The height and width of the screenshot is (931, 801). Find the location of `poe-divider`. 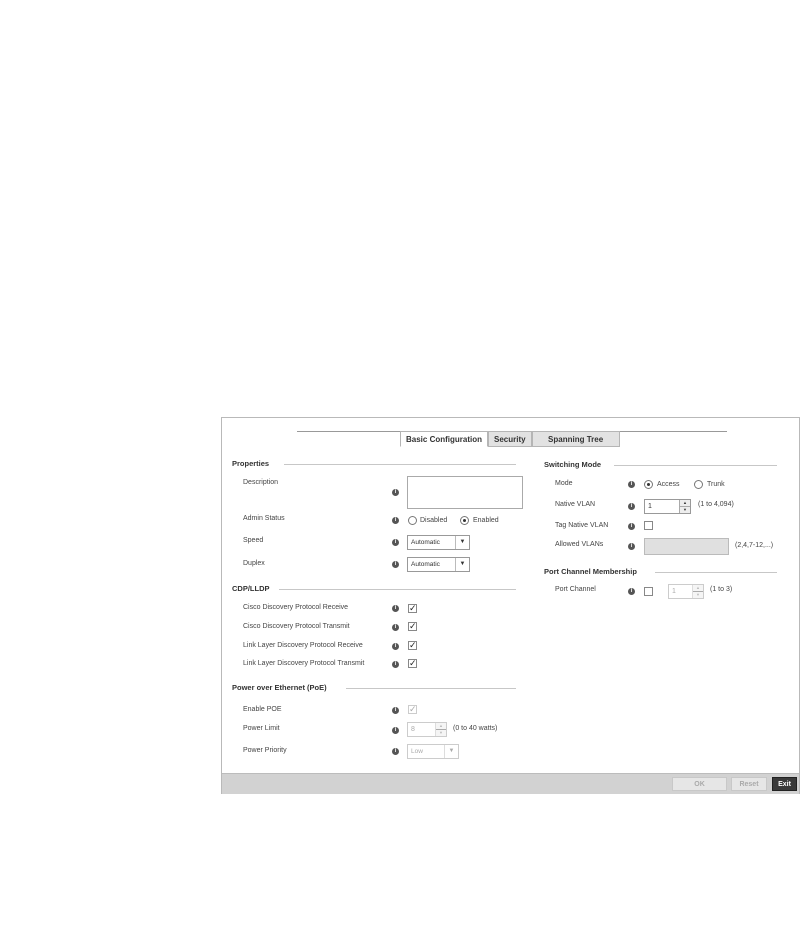

poe-divider is located at coordinates (431, 688).